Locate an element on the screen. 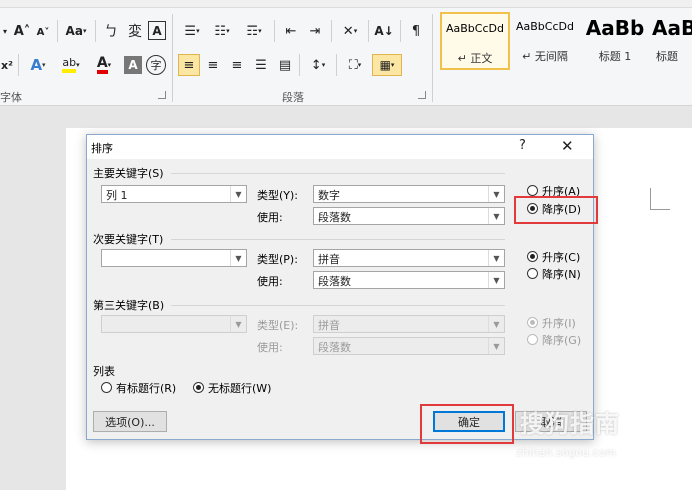 This screenshot has width=692, height=490. character-shading-icon: A is located at coordinates (133, 65).